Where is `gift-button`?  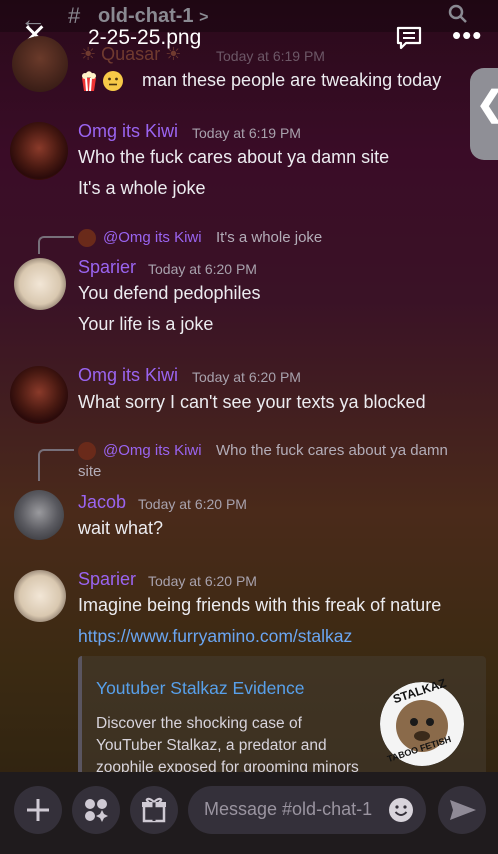
gift-button is located at coordinates (154, 810).